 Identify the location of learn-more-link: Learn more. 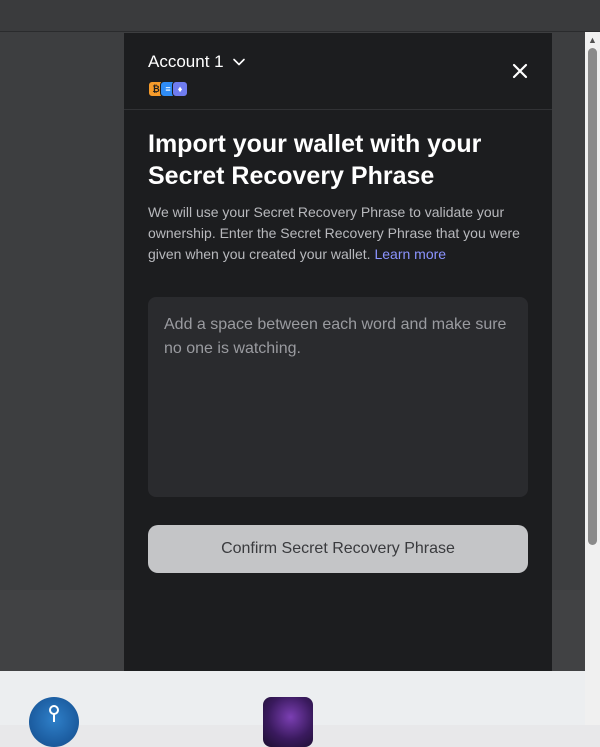
(410, 254).